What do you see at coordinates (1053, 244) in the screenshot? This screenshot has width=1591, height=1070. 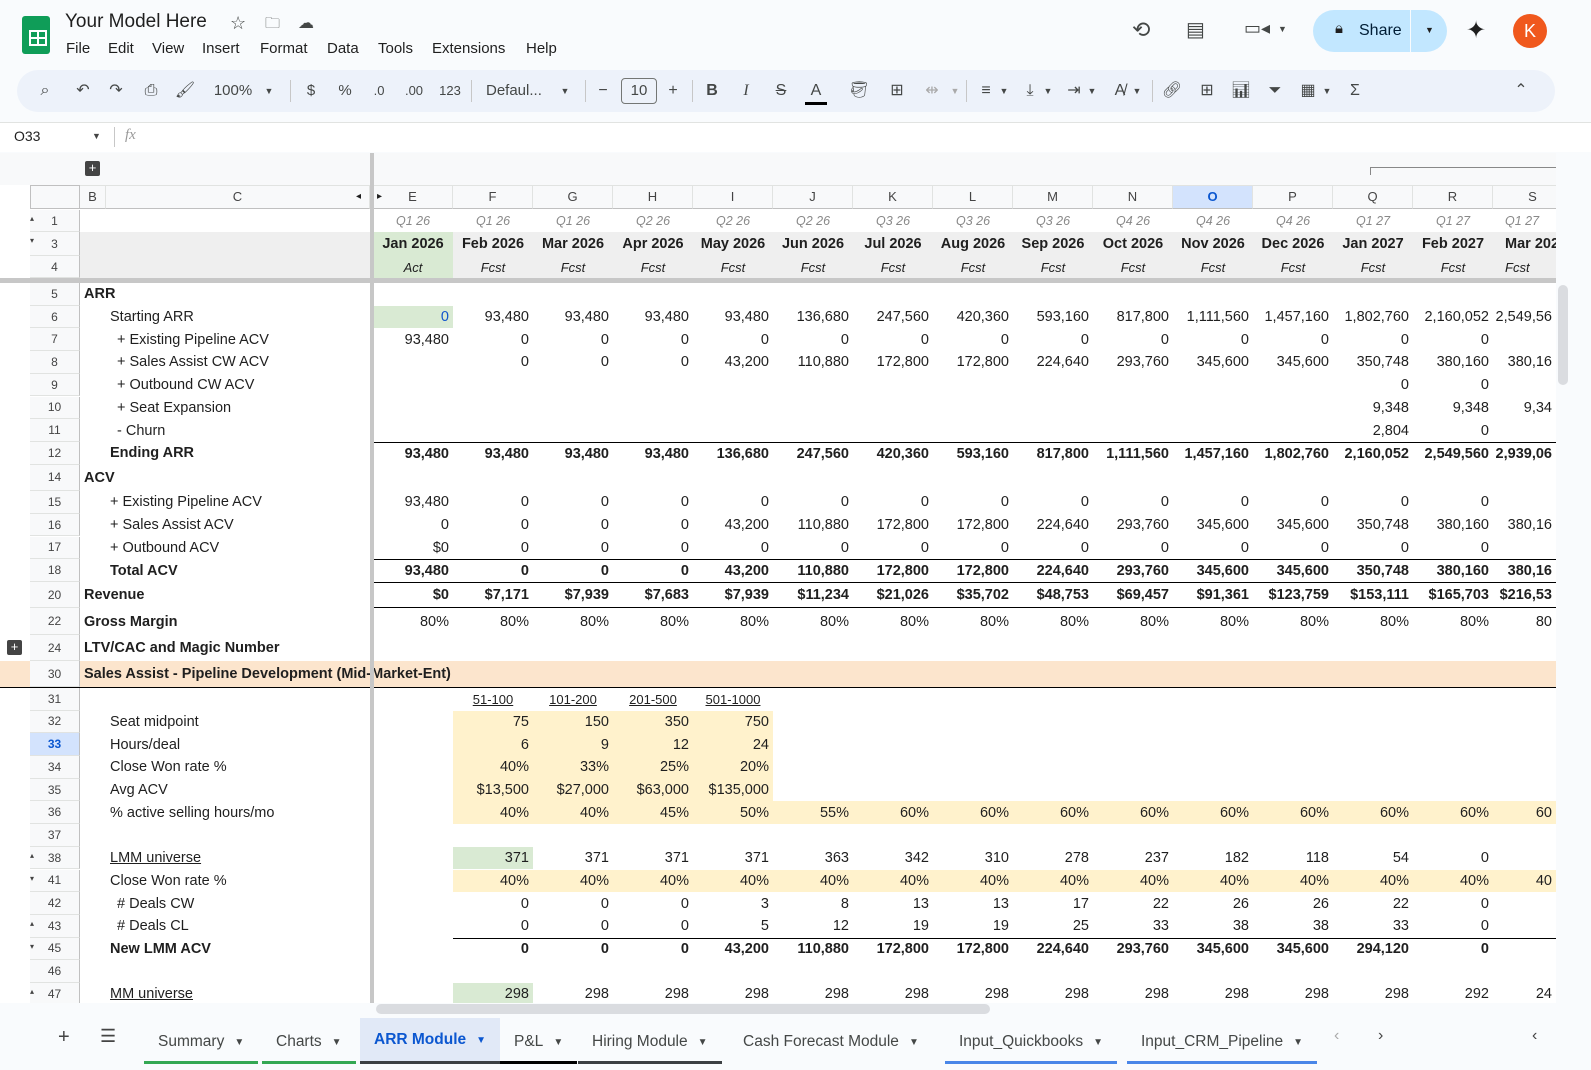 I see `header-cell: Sep 2026` at bounding box center [1053, 244].